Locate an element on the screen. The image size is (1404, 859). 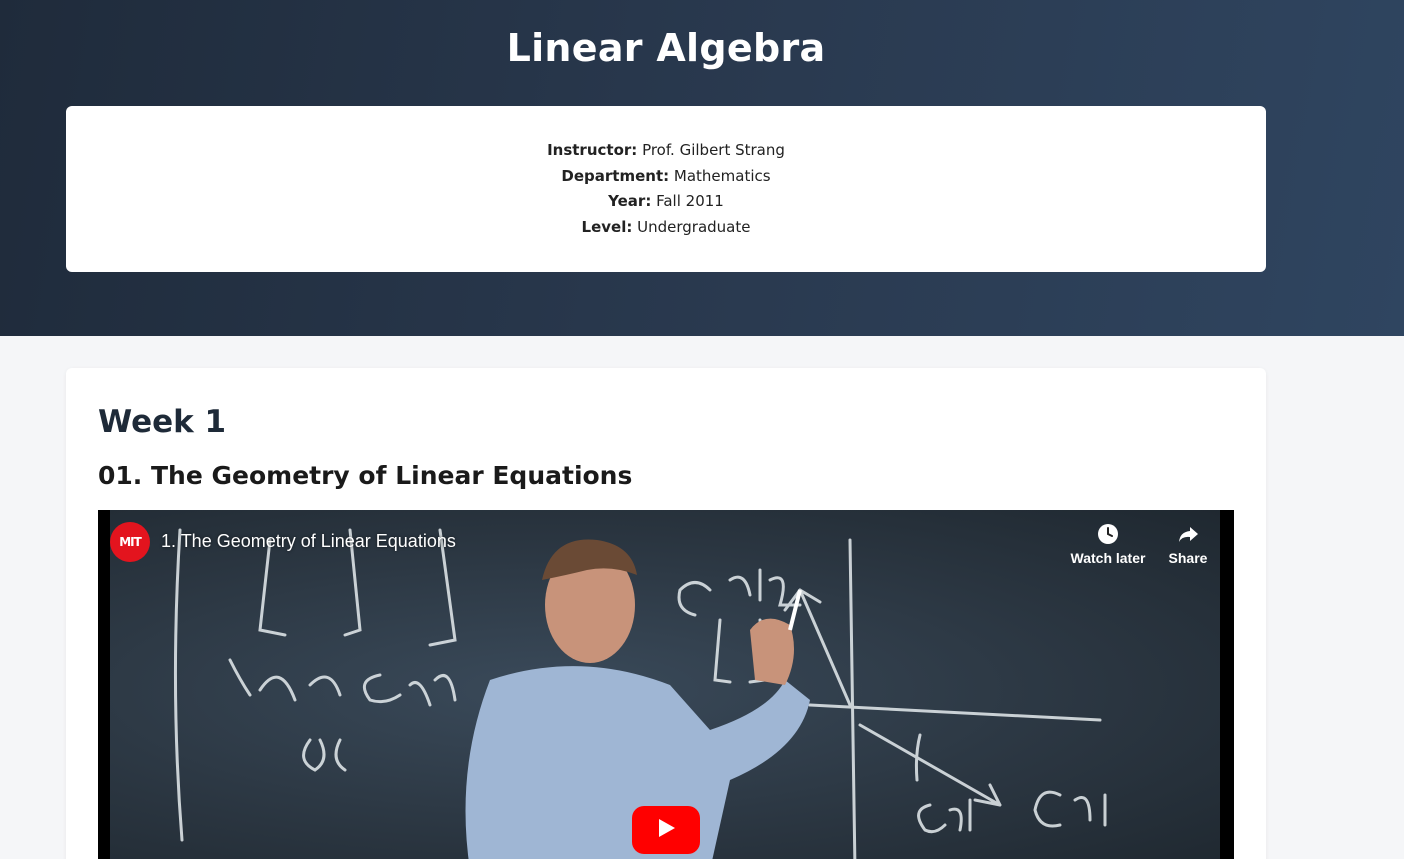
level-value: Undergraduate is located at coordinates (694, 226).